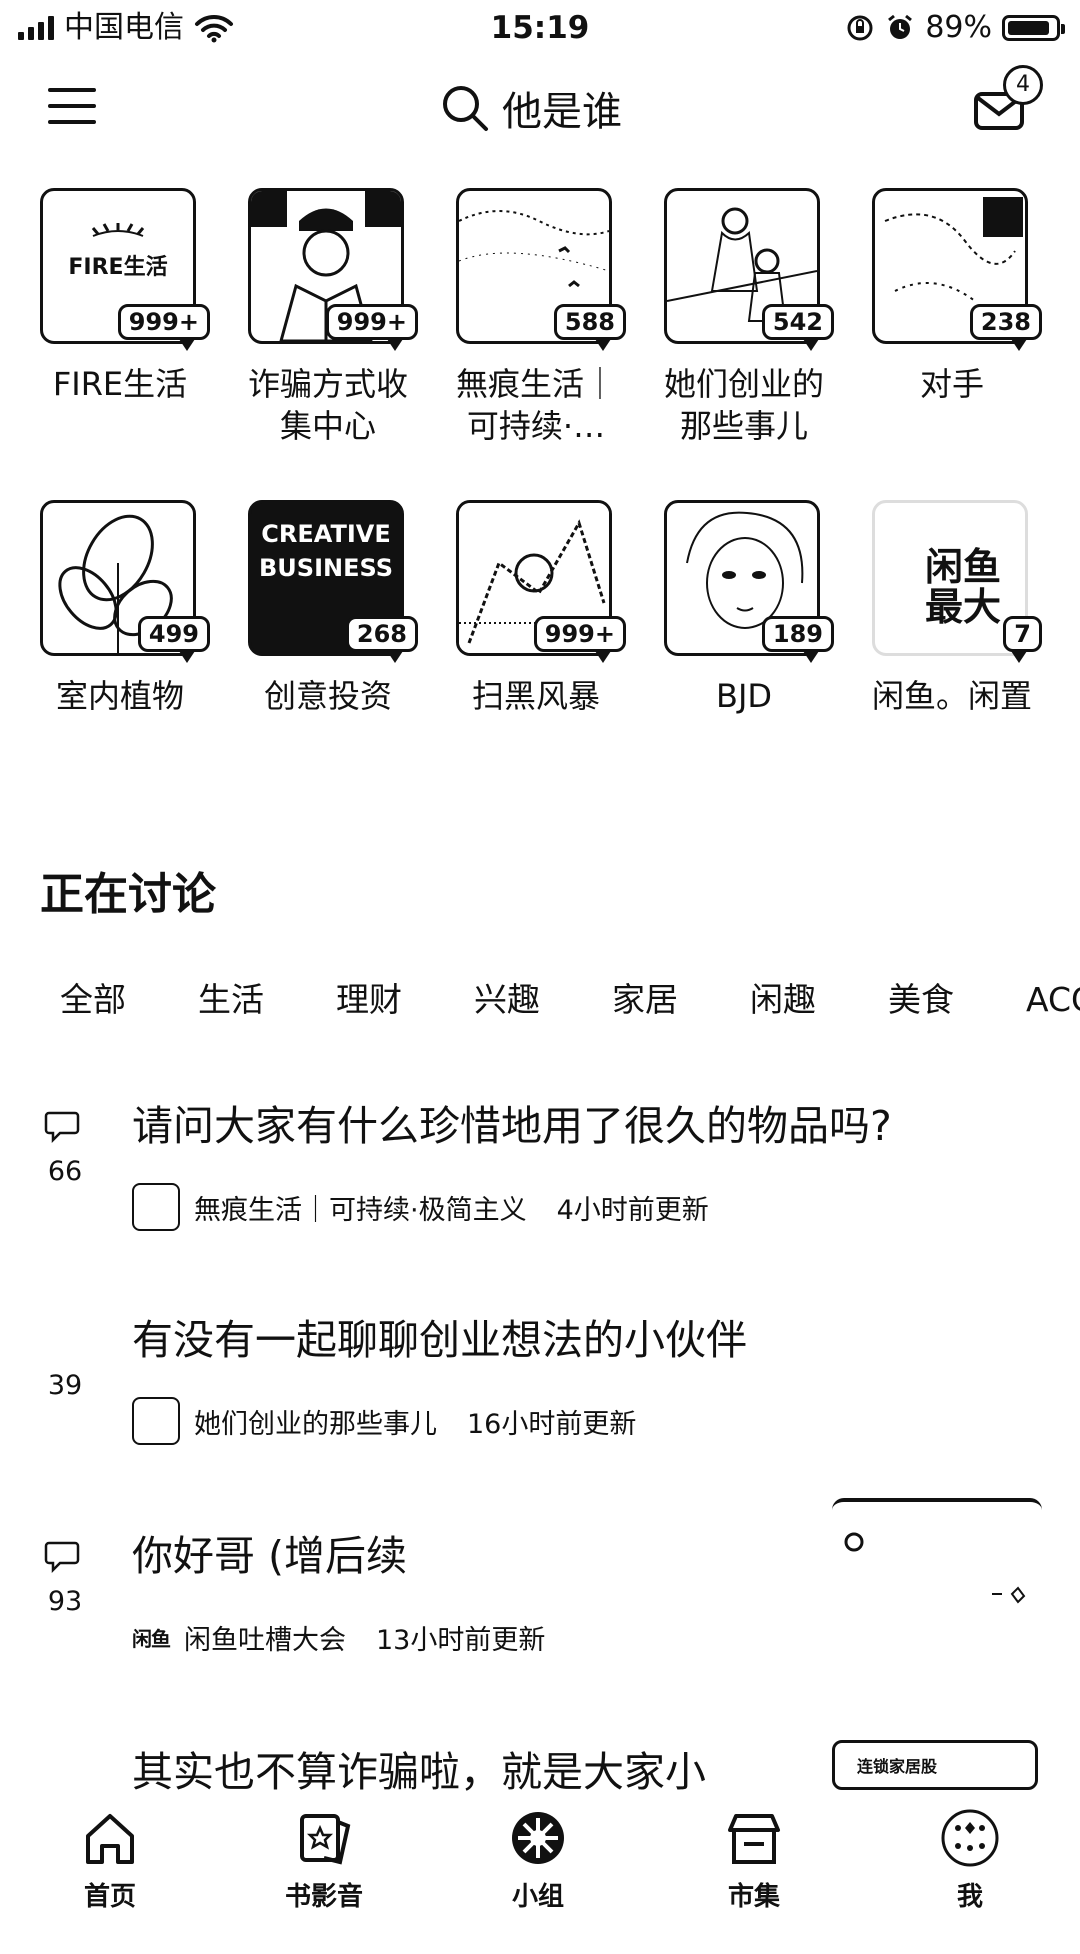 The height and width of the screenshot is (1954, 1080). Describe the element at coordinates (461, 1640) in the screenshot. I see `post-time: 13小时前更新` at that location.